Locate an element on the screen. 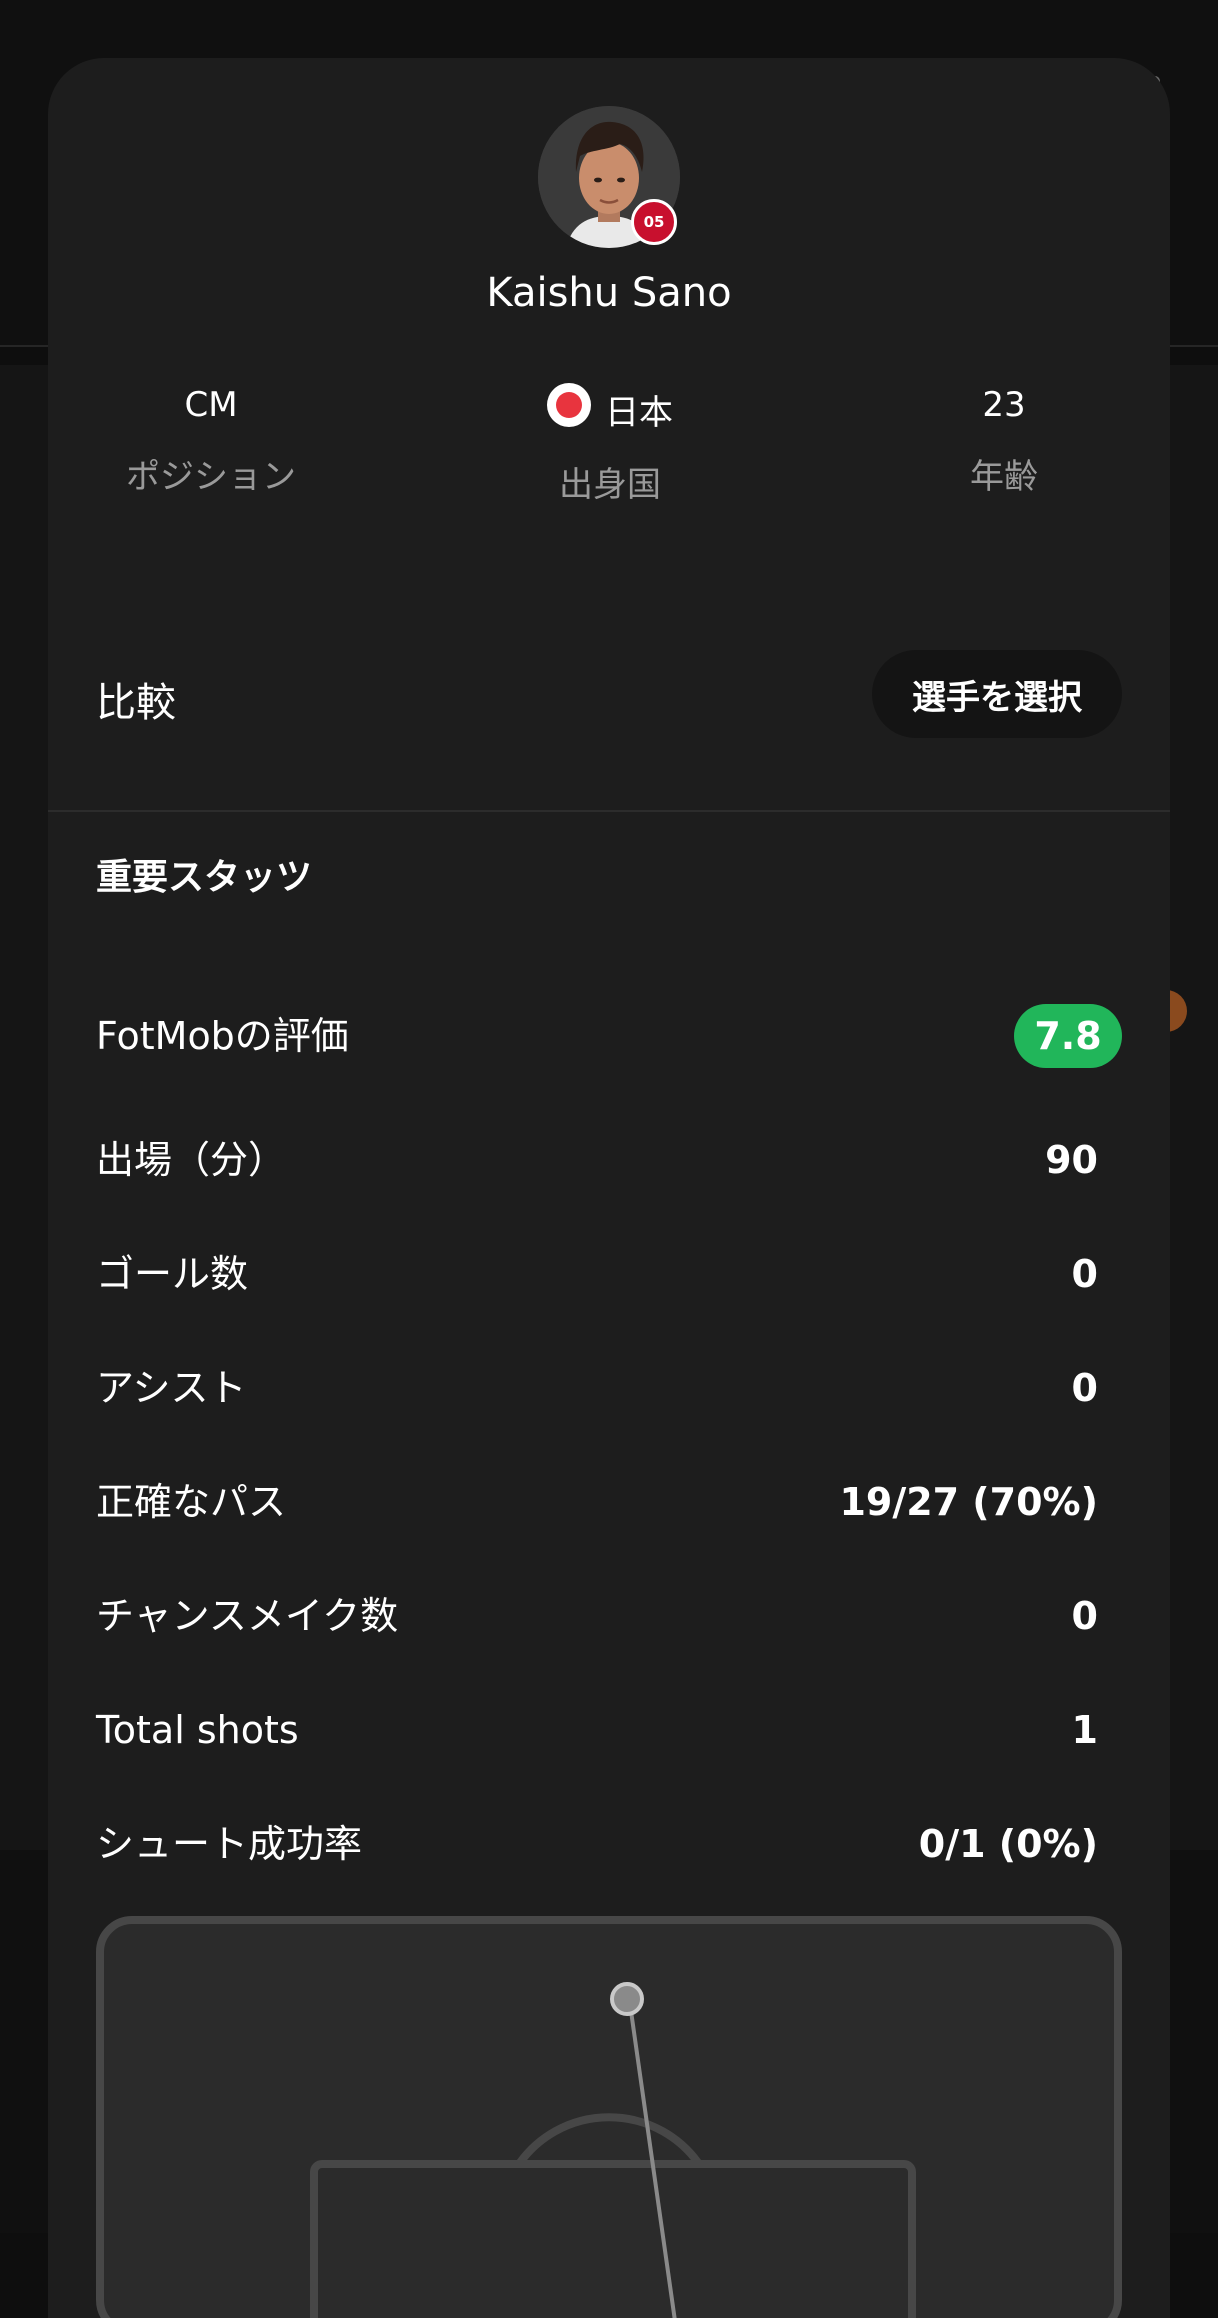 The height and width of the screenshot is (2318, 1218). player-name: Kaishu Sano is located at coordinates (609, 293).